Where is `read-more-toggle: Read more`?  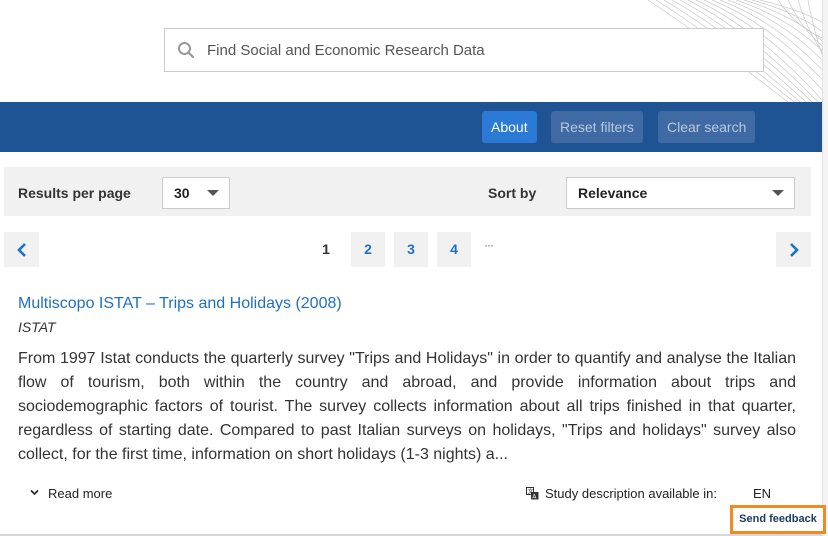
read-more-toggle: Read more is located at coordinates (71, 493).